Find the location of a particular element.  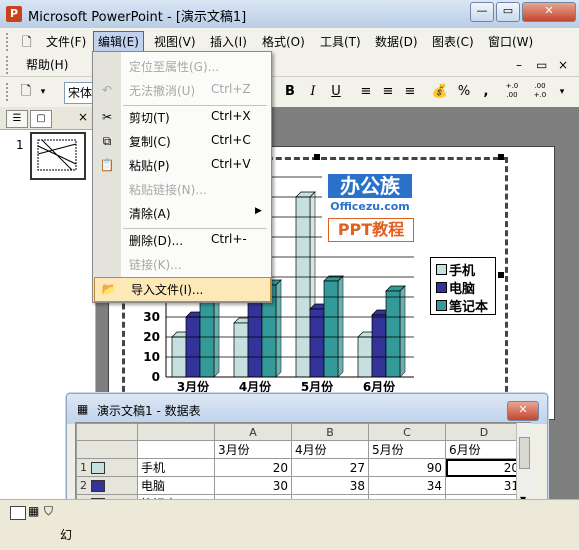

menu-item-paste: 📋 粘贴(P) Ctrl+V is located at coordinates (182, 165).